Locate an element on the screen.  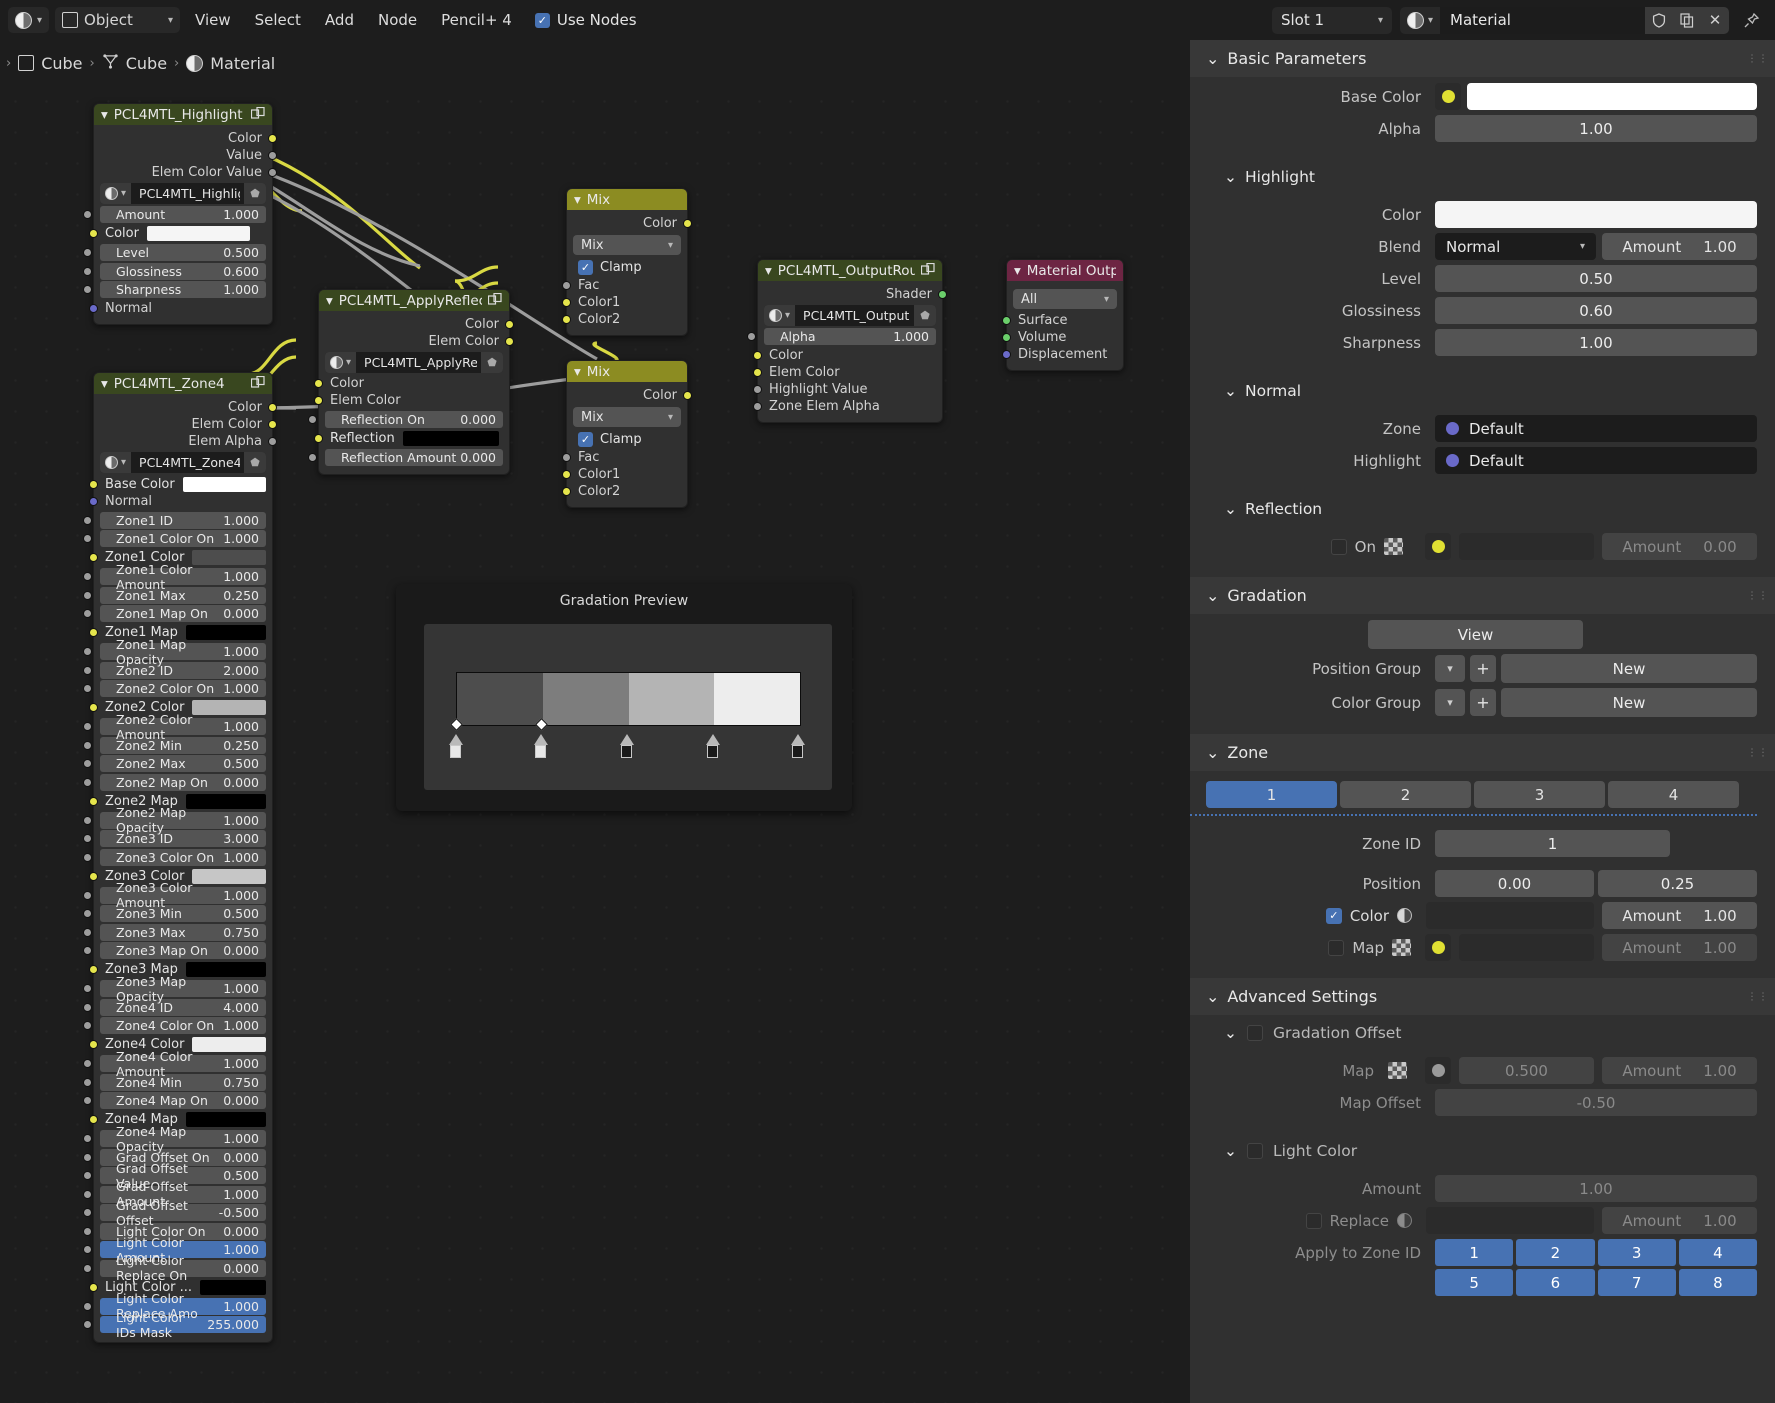
socket-elem-color-value is located at coordinates (272, 172).